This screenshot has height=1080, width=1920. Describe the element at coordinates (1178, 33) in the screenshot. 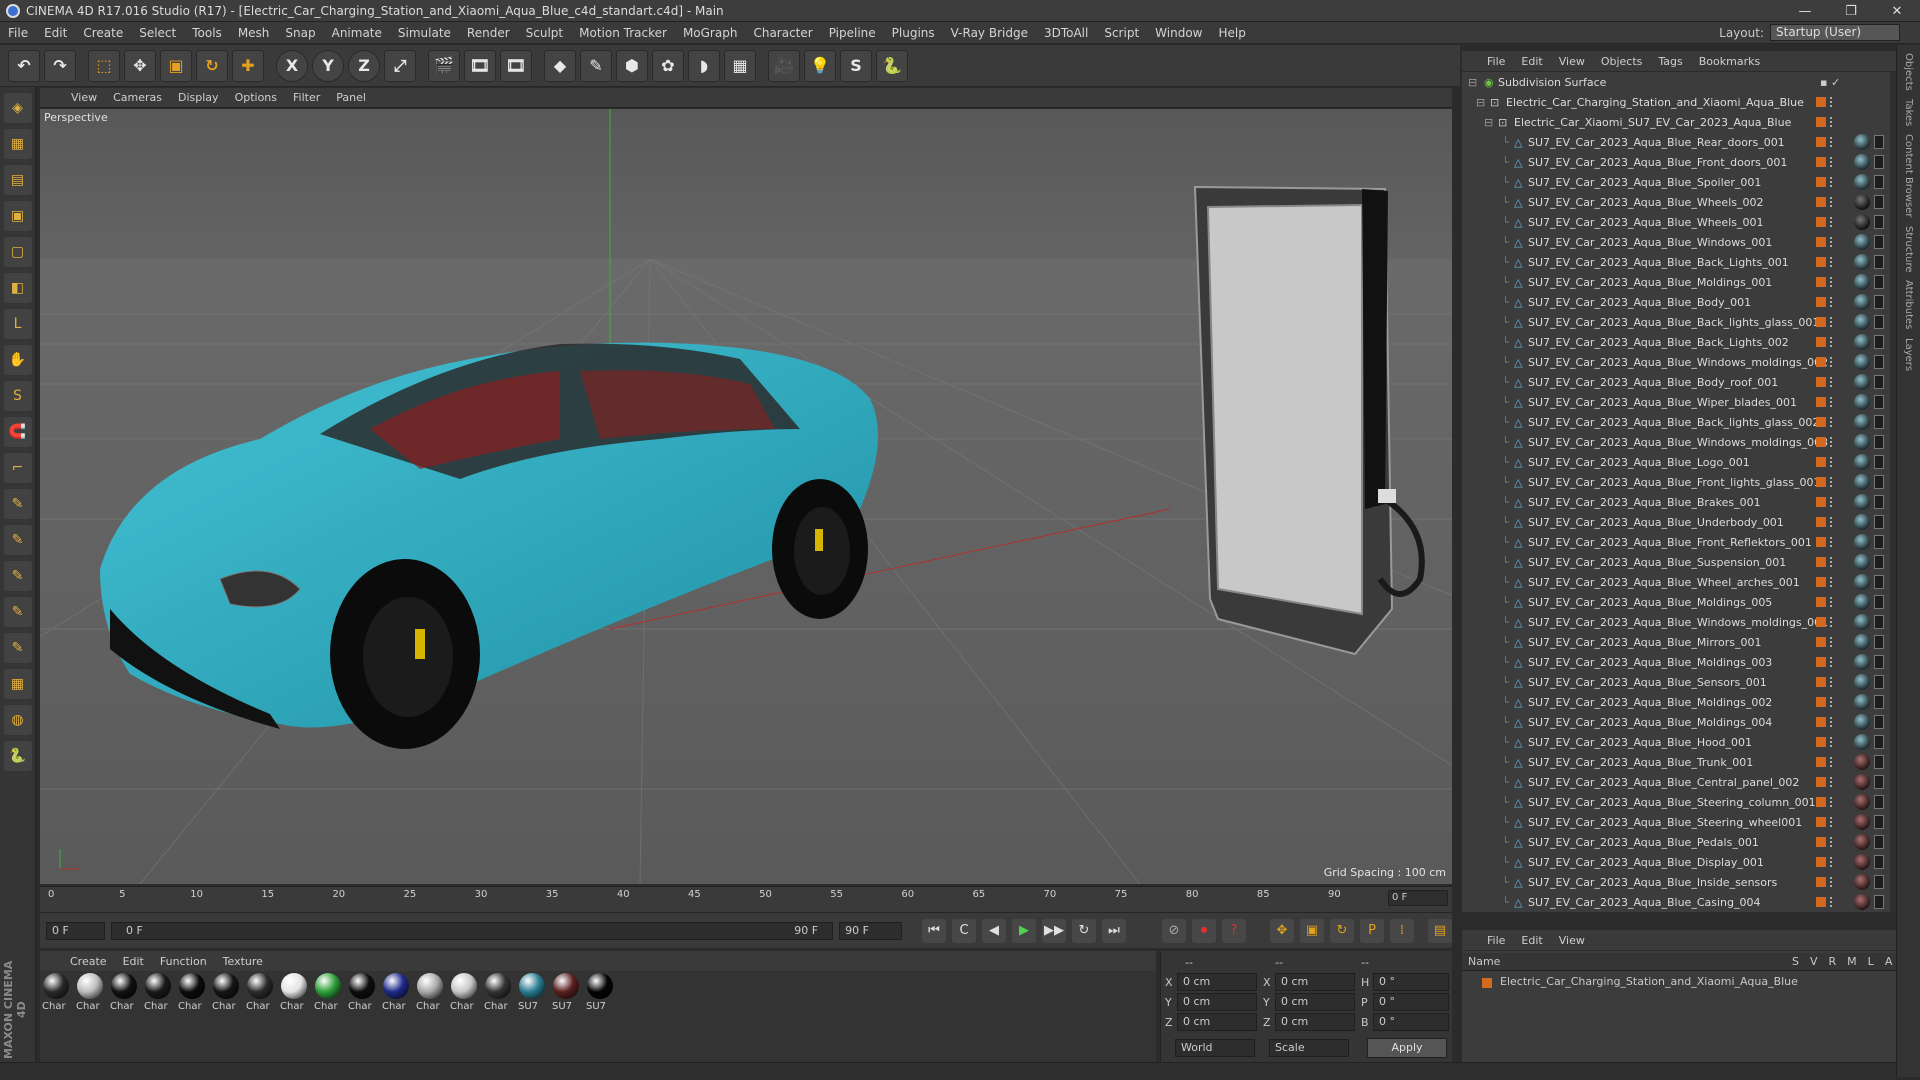

I see `menu-window: Window` at that location.